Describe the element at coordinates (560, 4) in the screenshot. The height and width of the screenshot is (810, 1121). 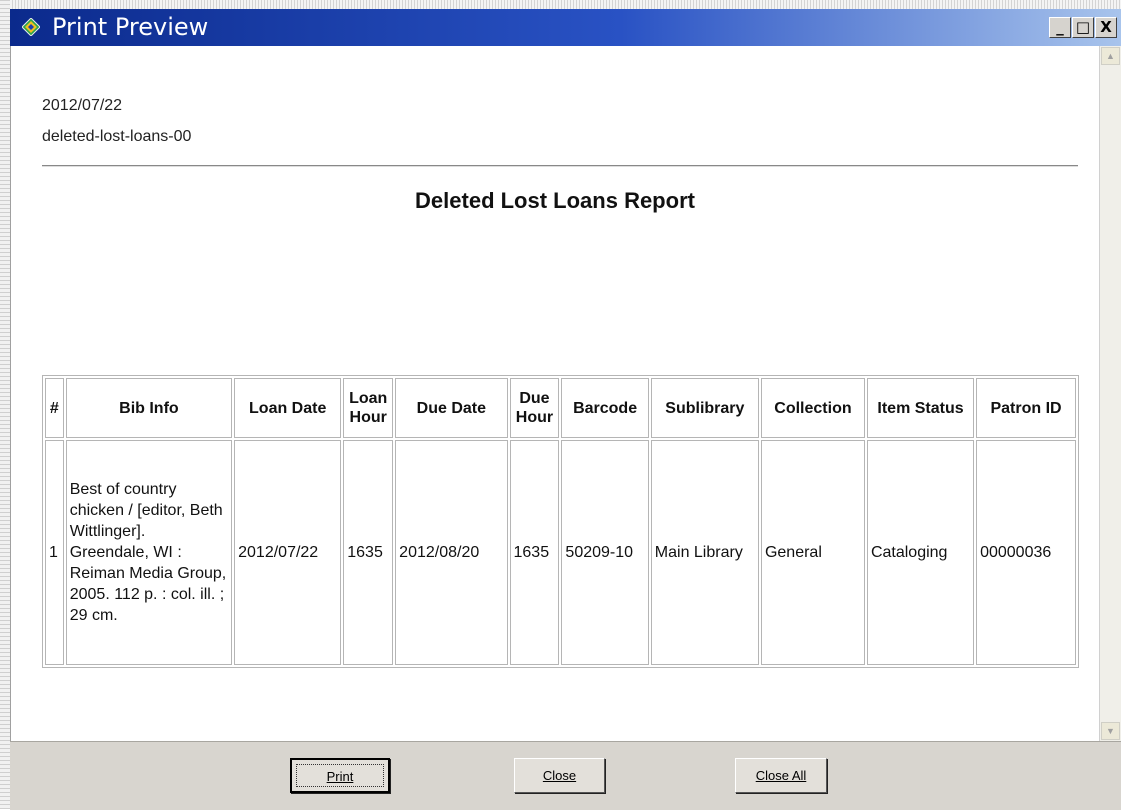
I see `desktop-edge-top` at that location.